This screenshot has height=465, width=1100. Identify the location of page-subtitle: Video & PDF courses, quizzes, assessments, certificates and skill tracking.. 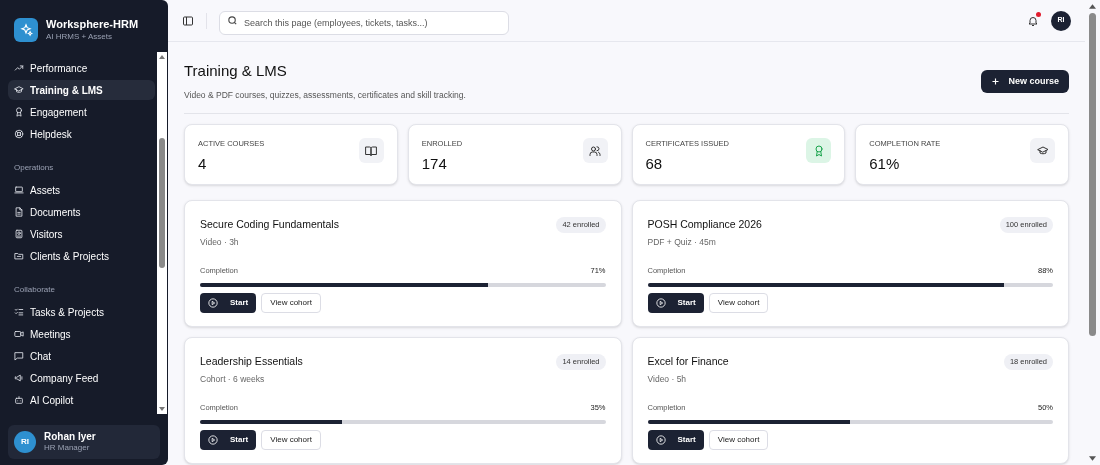
(325, 95).